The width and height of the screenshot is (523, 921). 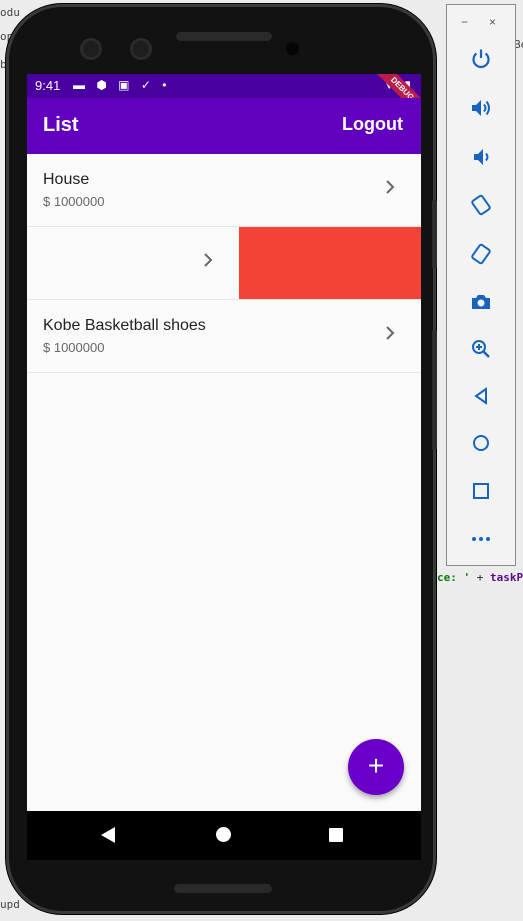 What do you see at coordinates (61, 125) in the screenshot?
I see `page-title: List` at bounding box center [61, 125].